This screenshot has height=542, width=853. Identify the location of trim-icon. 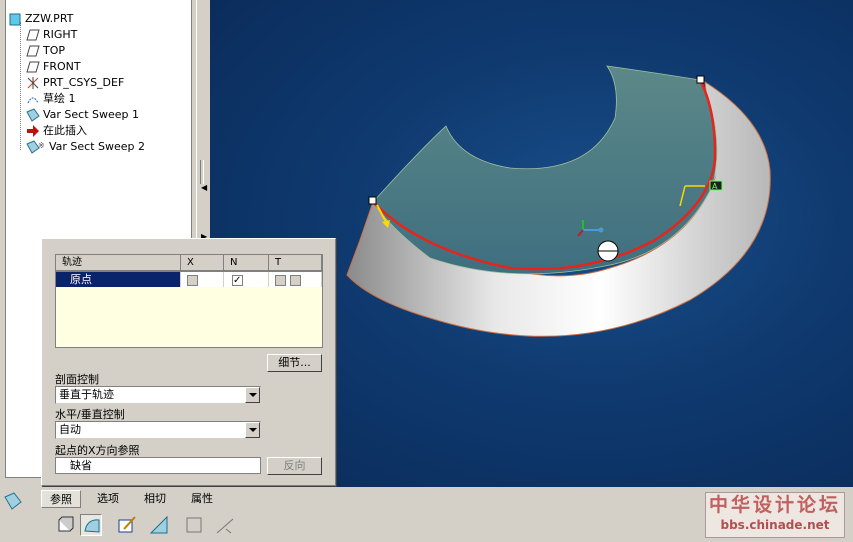
(225, 525).